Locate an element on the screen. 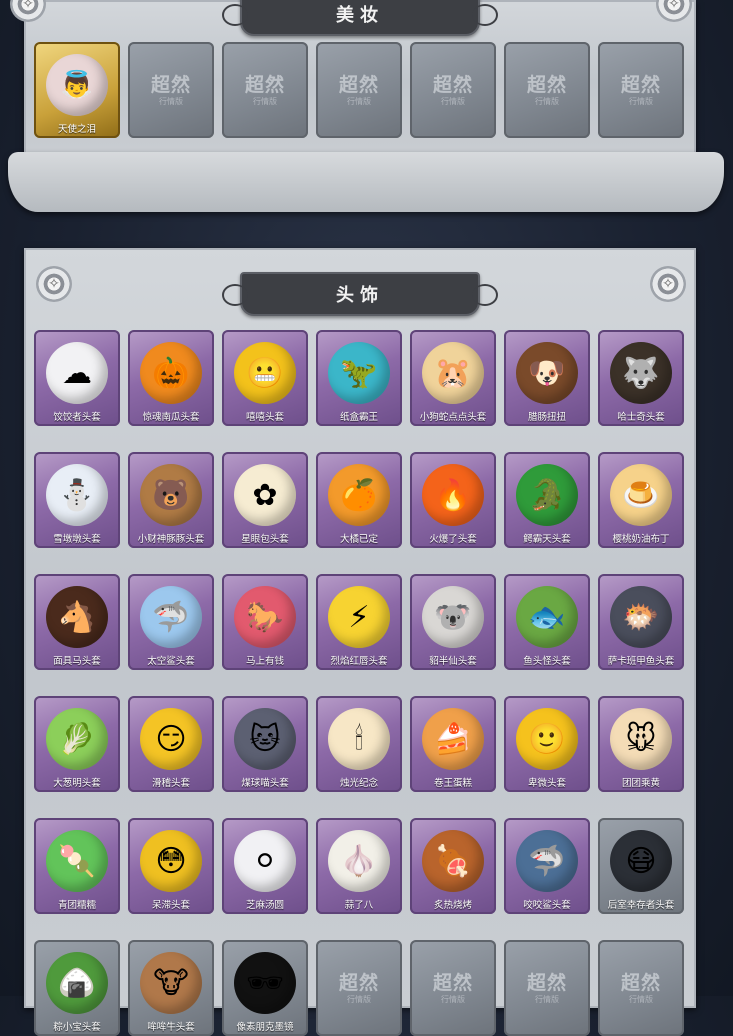 This screenshot has height=1036, width=733. headwear-item-card: 🐭 团团乘黄 is located at coordinates (641, 744).